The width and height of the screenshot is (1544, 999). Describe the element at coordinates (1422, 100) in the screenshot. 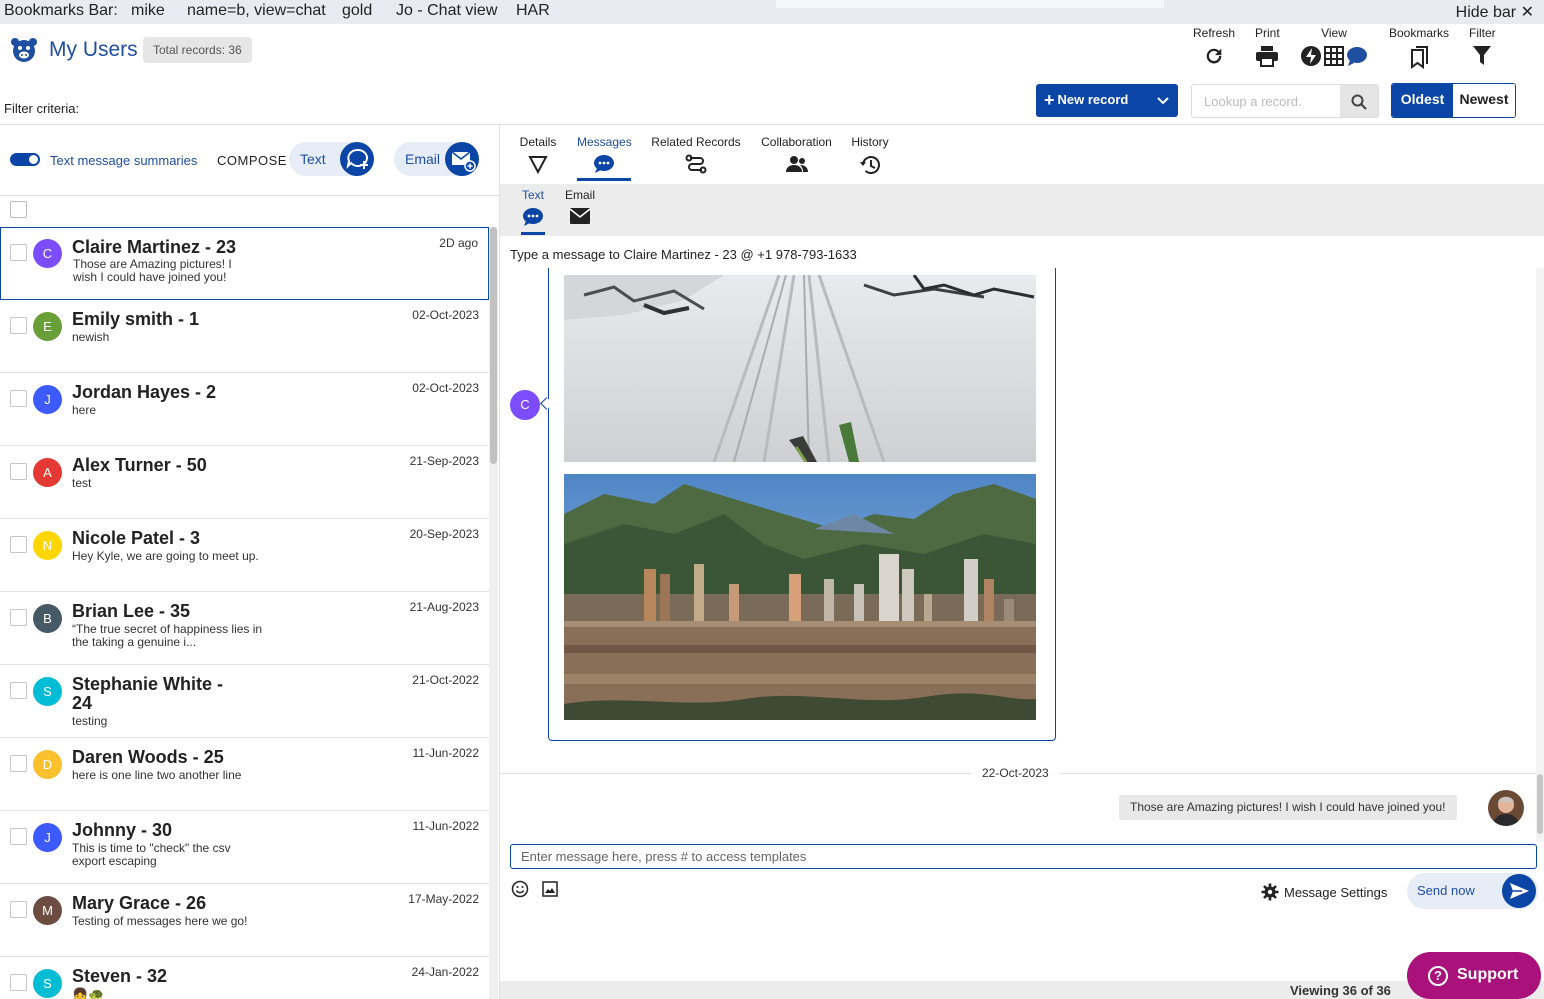

I see `sort-oldest-button: Oldest` at that location.